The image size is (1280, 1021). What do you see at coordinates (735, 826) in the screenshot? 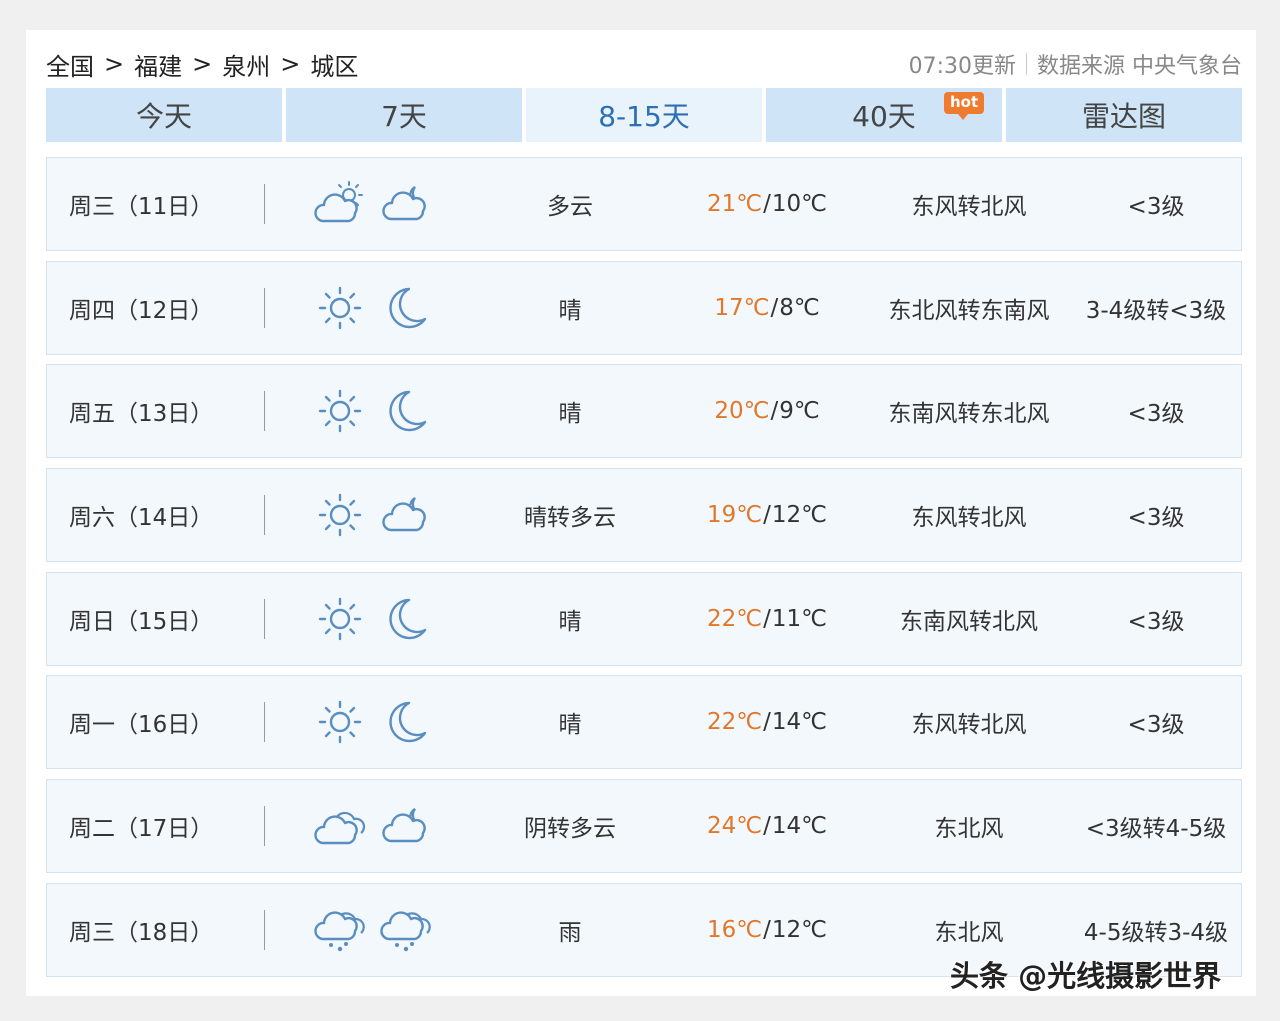
I see `high-temp: 24℃` at bounding box center [735, 826].